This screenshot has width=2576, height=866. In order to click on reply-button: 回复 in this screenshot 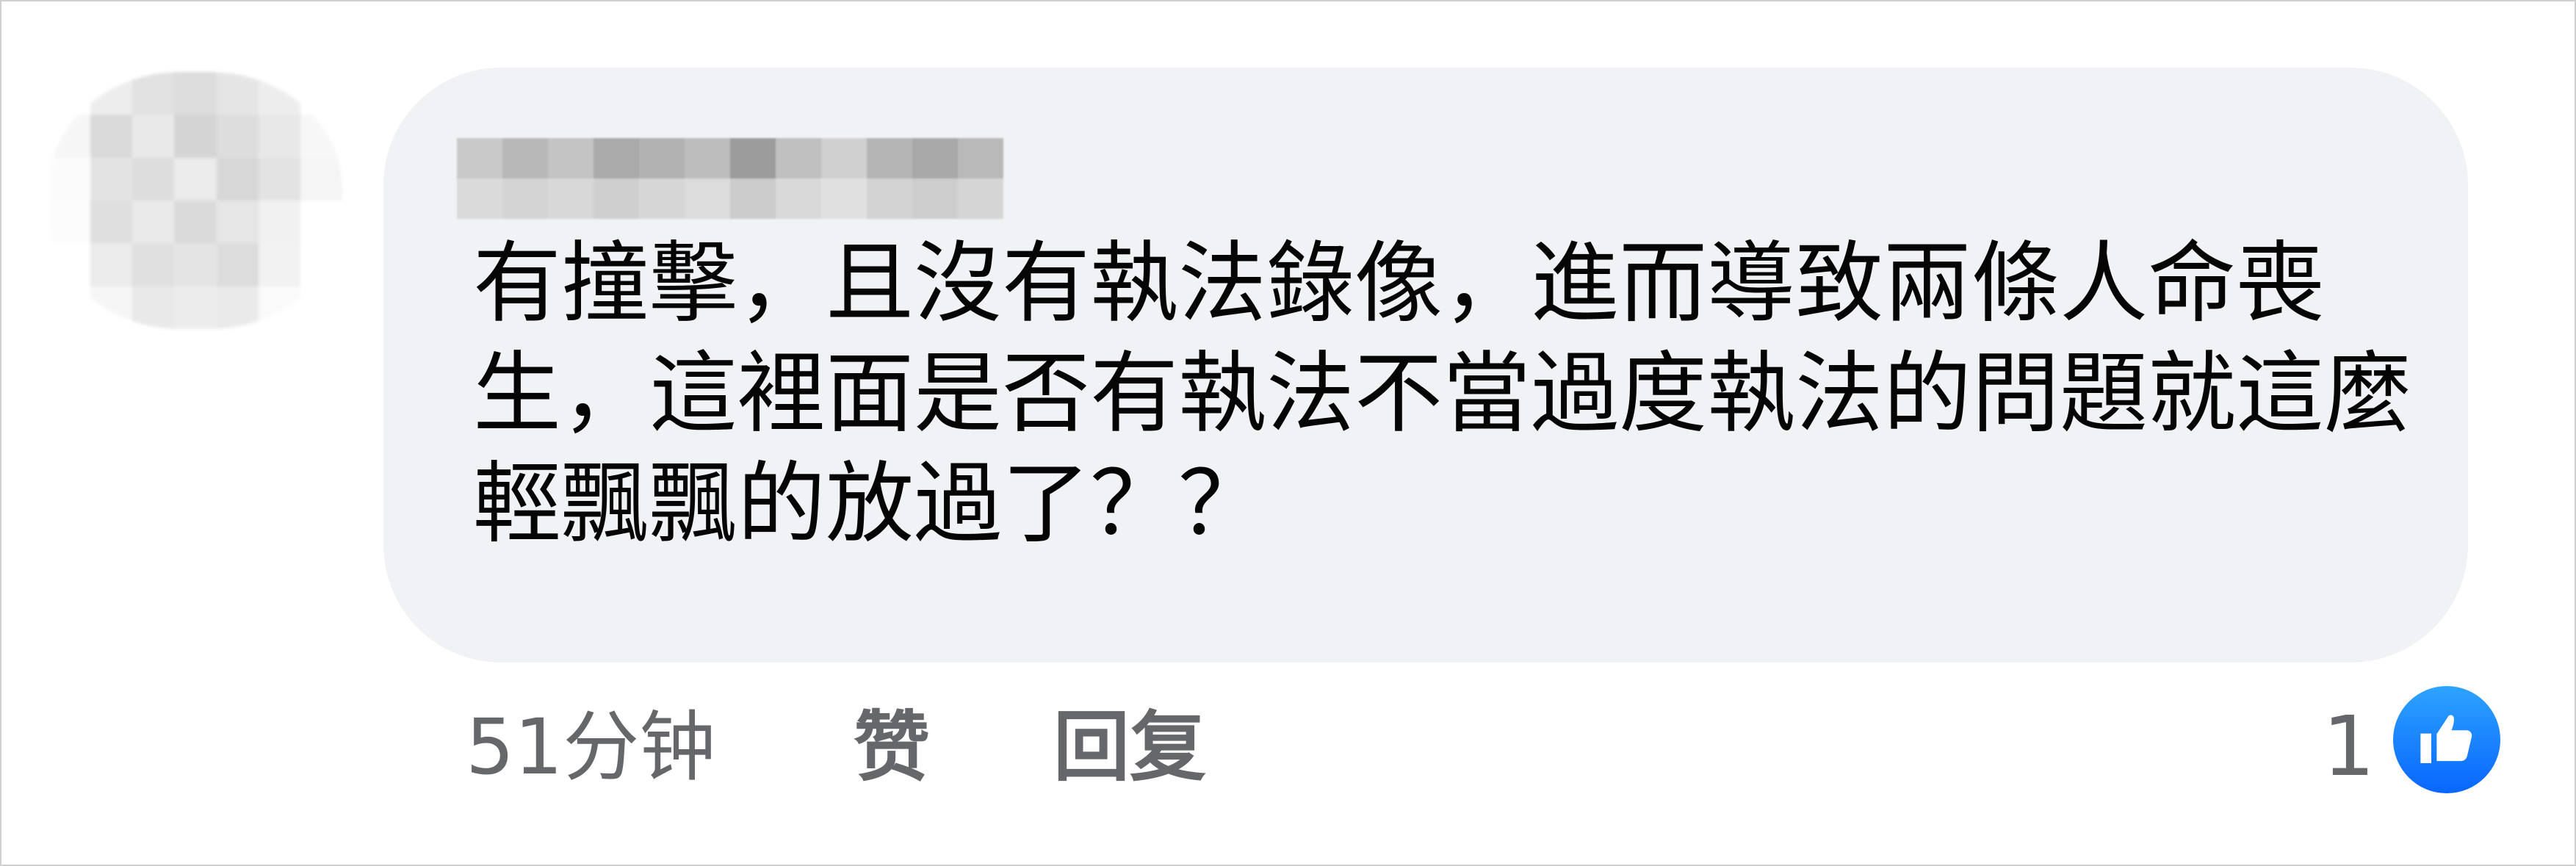, I will do `click(1129, 747)`.